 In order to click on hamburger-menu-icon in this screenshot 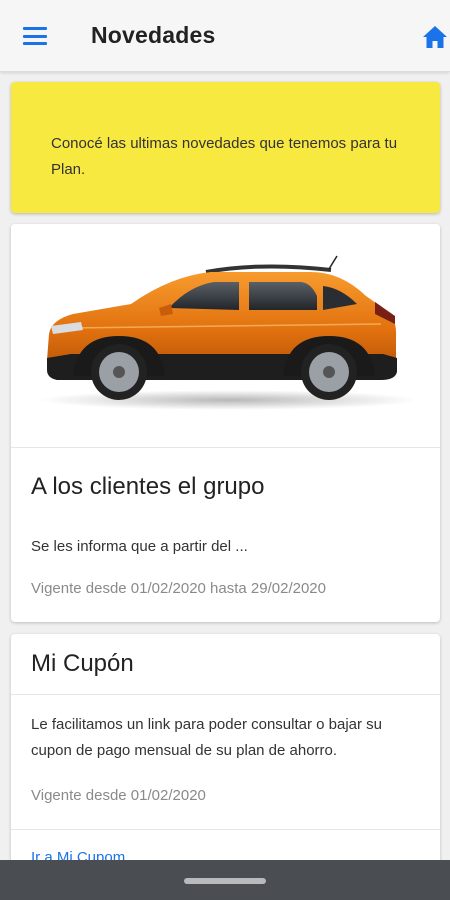, I will do `click(35, 36)`.